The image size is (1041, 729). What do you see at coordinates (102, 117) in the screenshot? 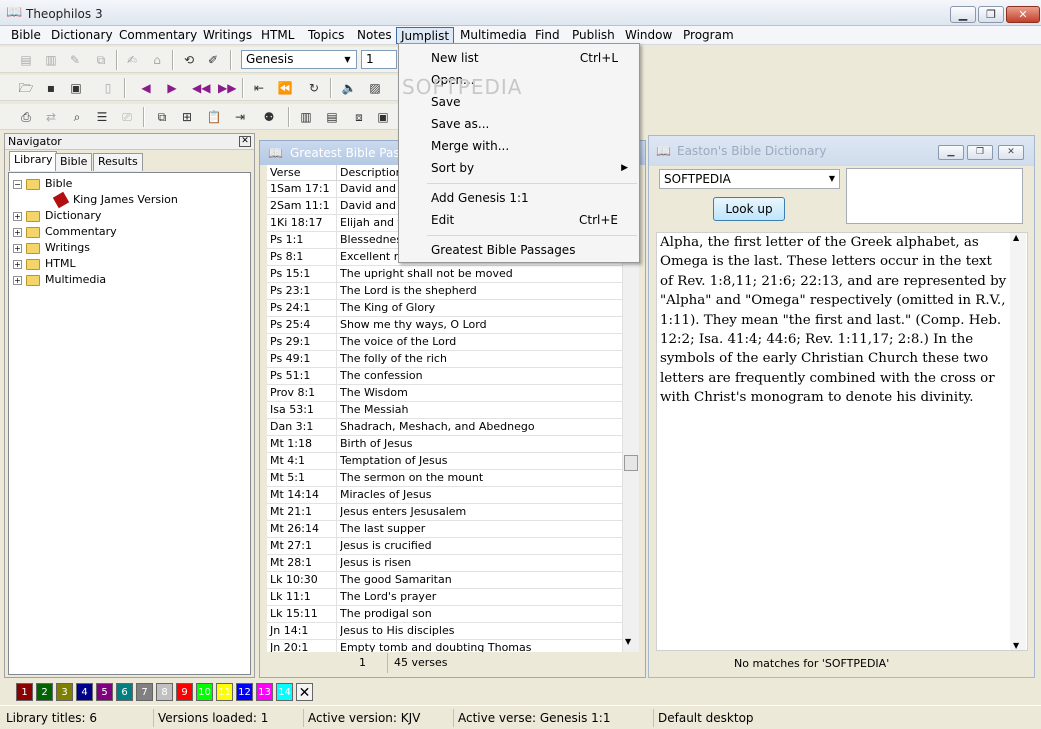
I see `list-icon: ☰` at bounding box center [102, 117].